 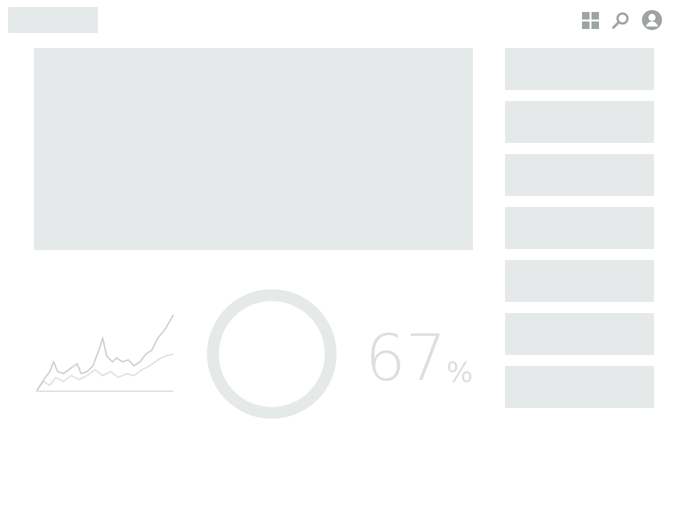 What do you see at coordinates (620, 20) in the screenshot?
I see `search-icon` at bounding box center [620, 20].